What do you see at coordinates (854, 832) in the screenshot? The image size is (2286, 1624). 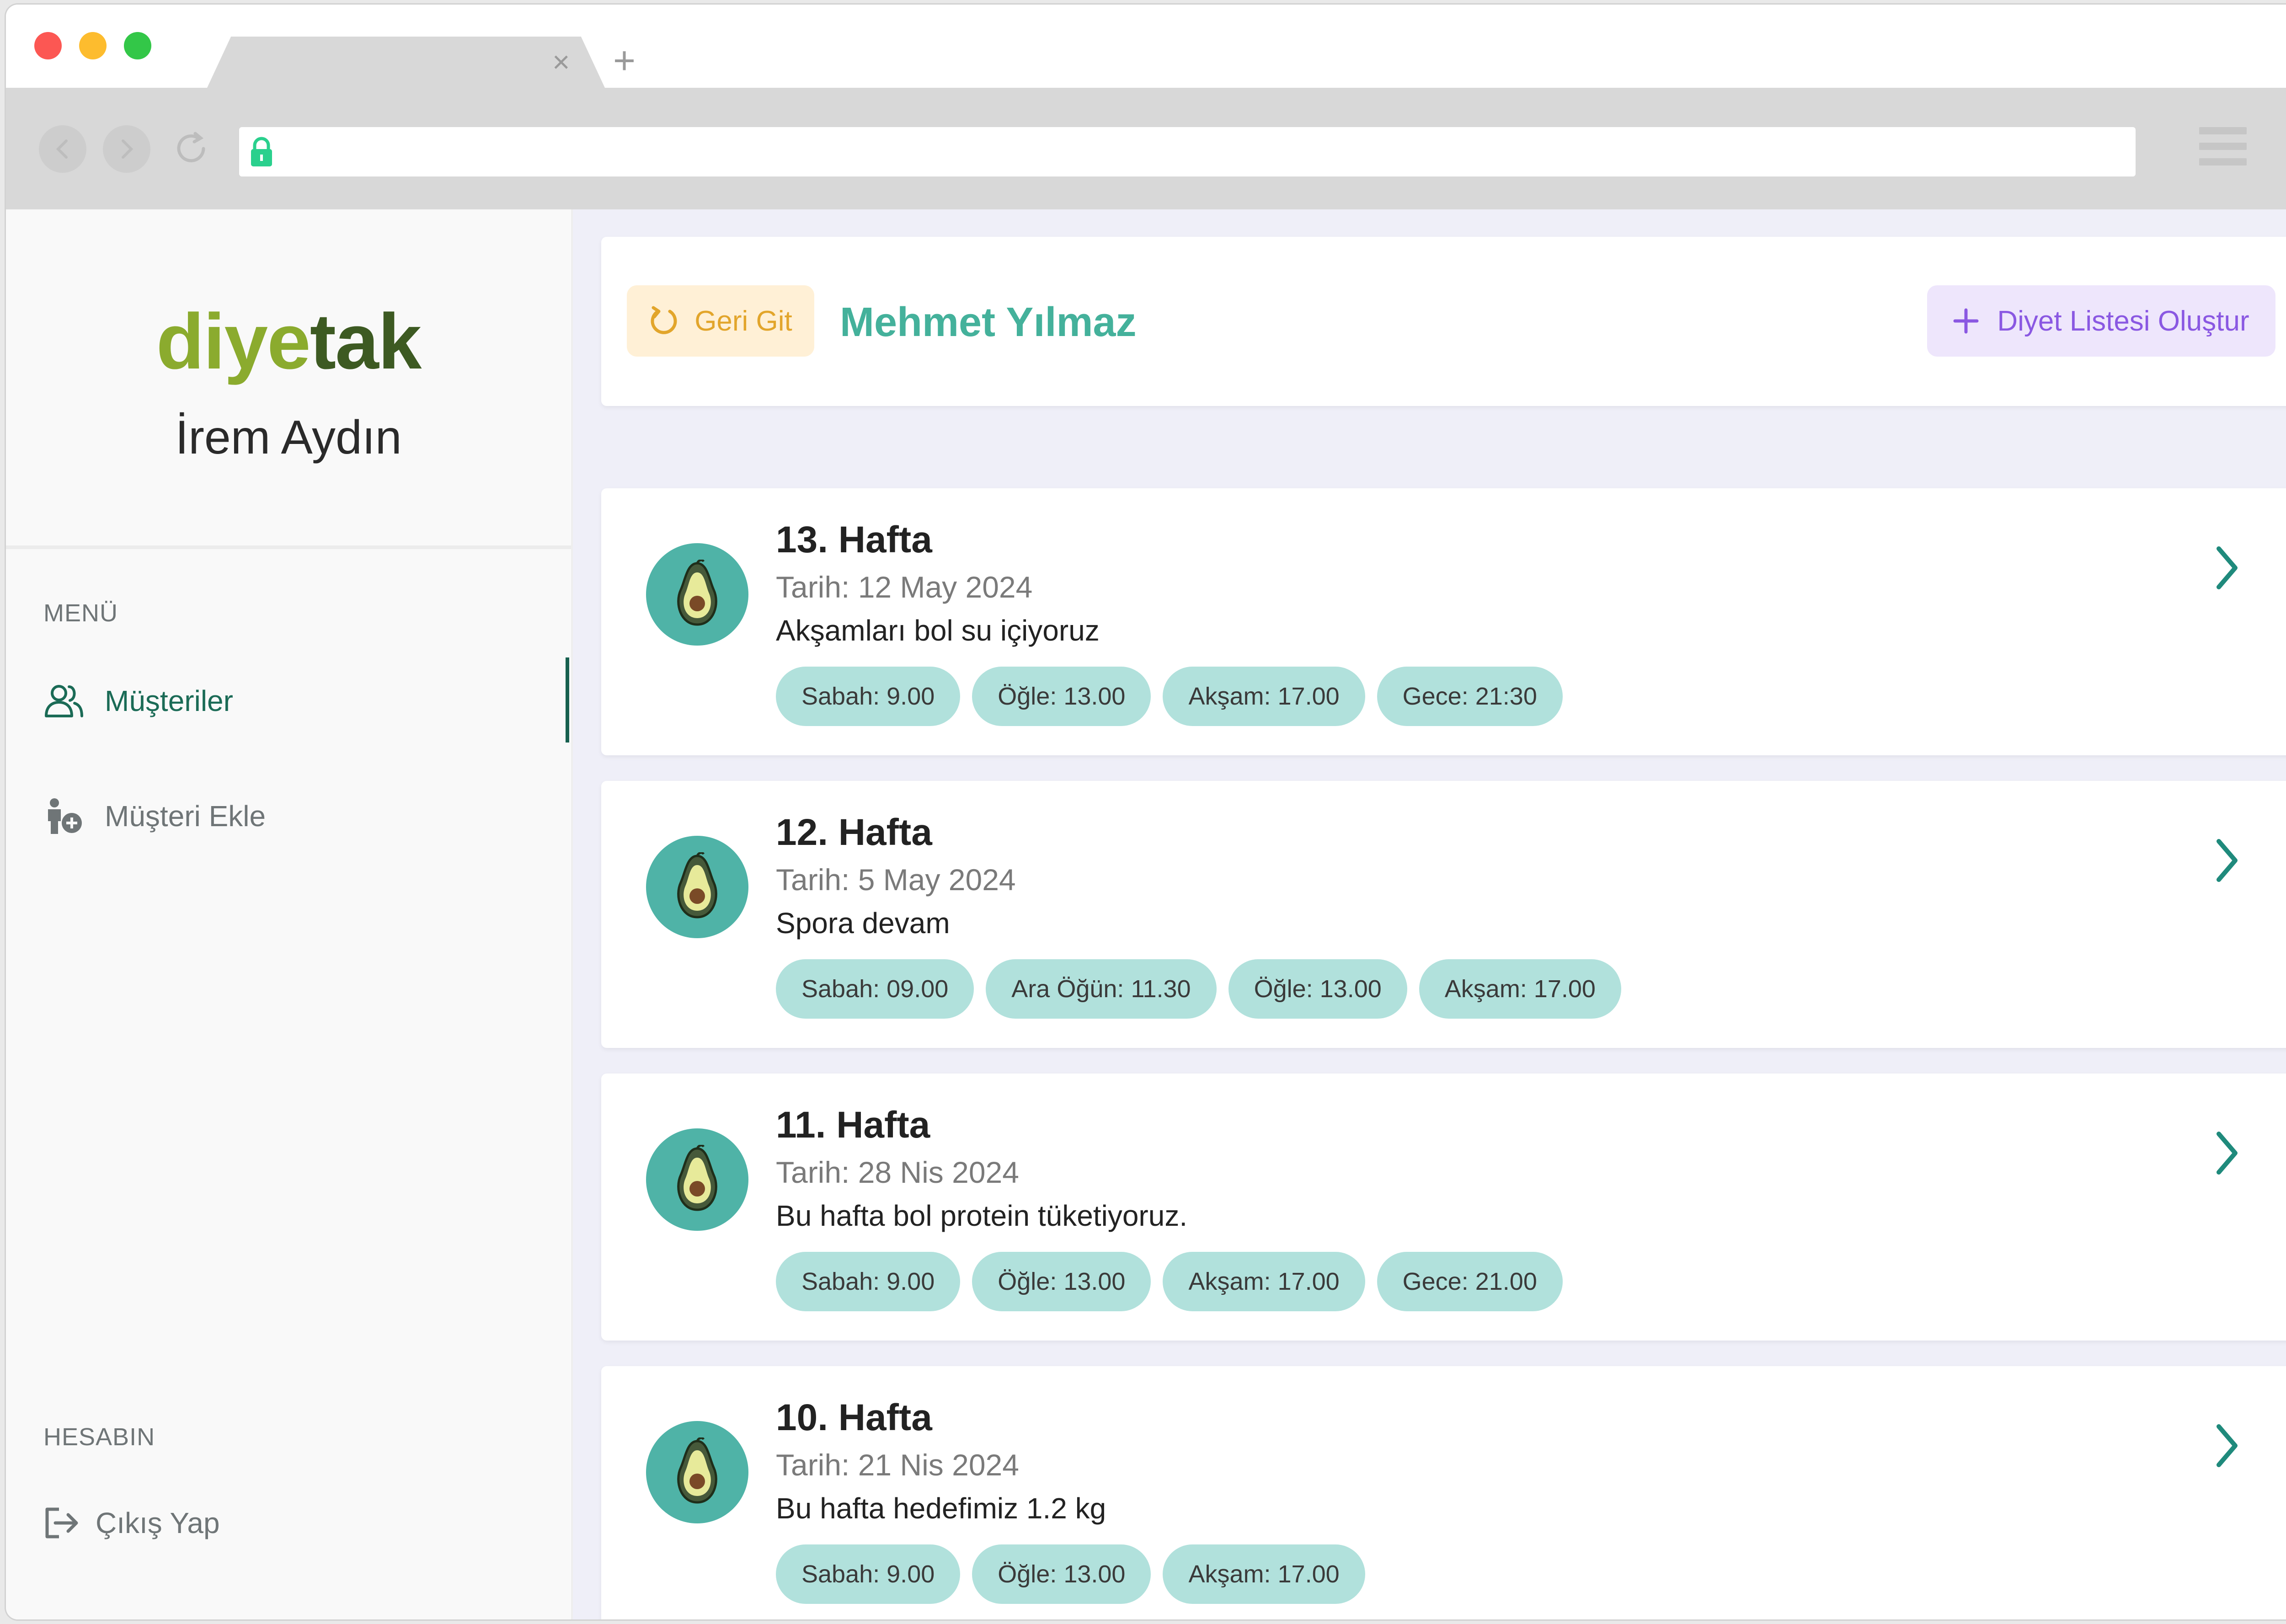 I see `week-title: 12. Hafta` at bounding box center [854, 832].